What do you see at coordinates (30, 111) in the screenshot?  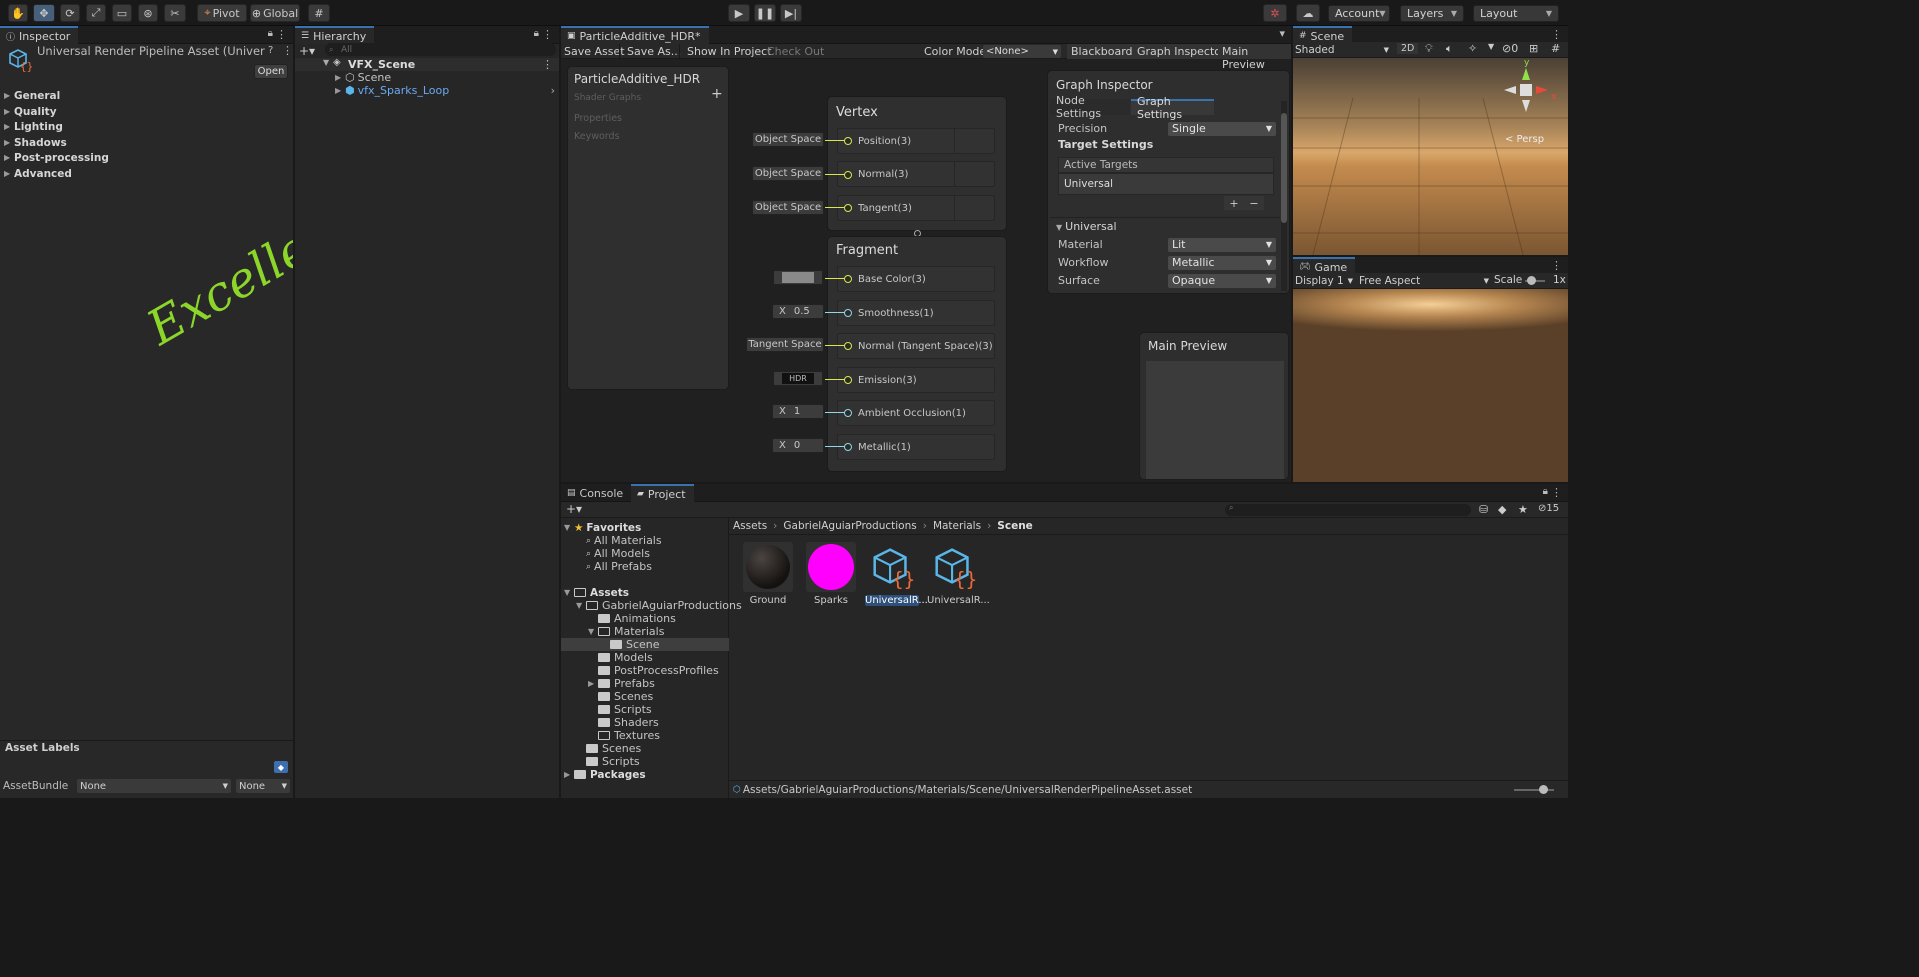 I see `section-quality: ▶ Quality` at bounding box center [30, 111].